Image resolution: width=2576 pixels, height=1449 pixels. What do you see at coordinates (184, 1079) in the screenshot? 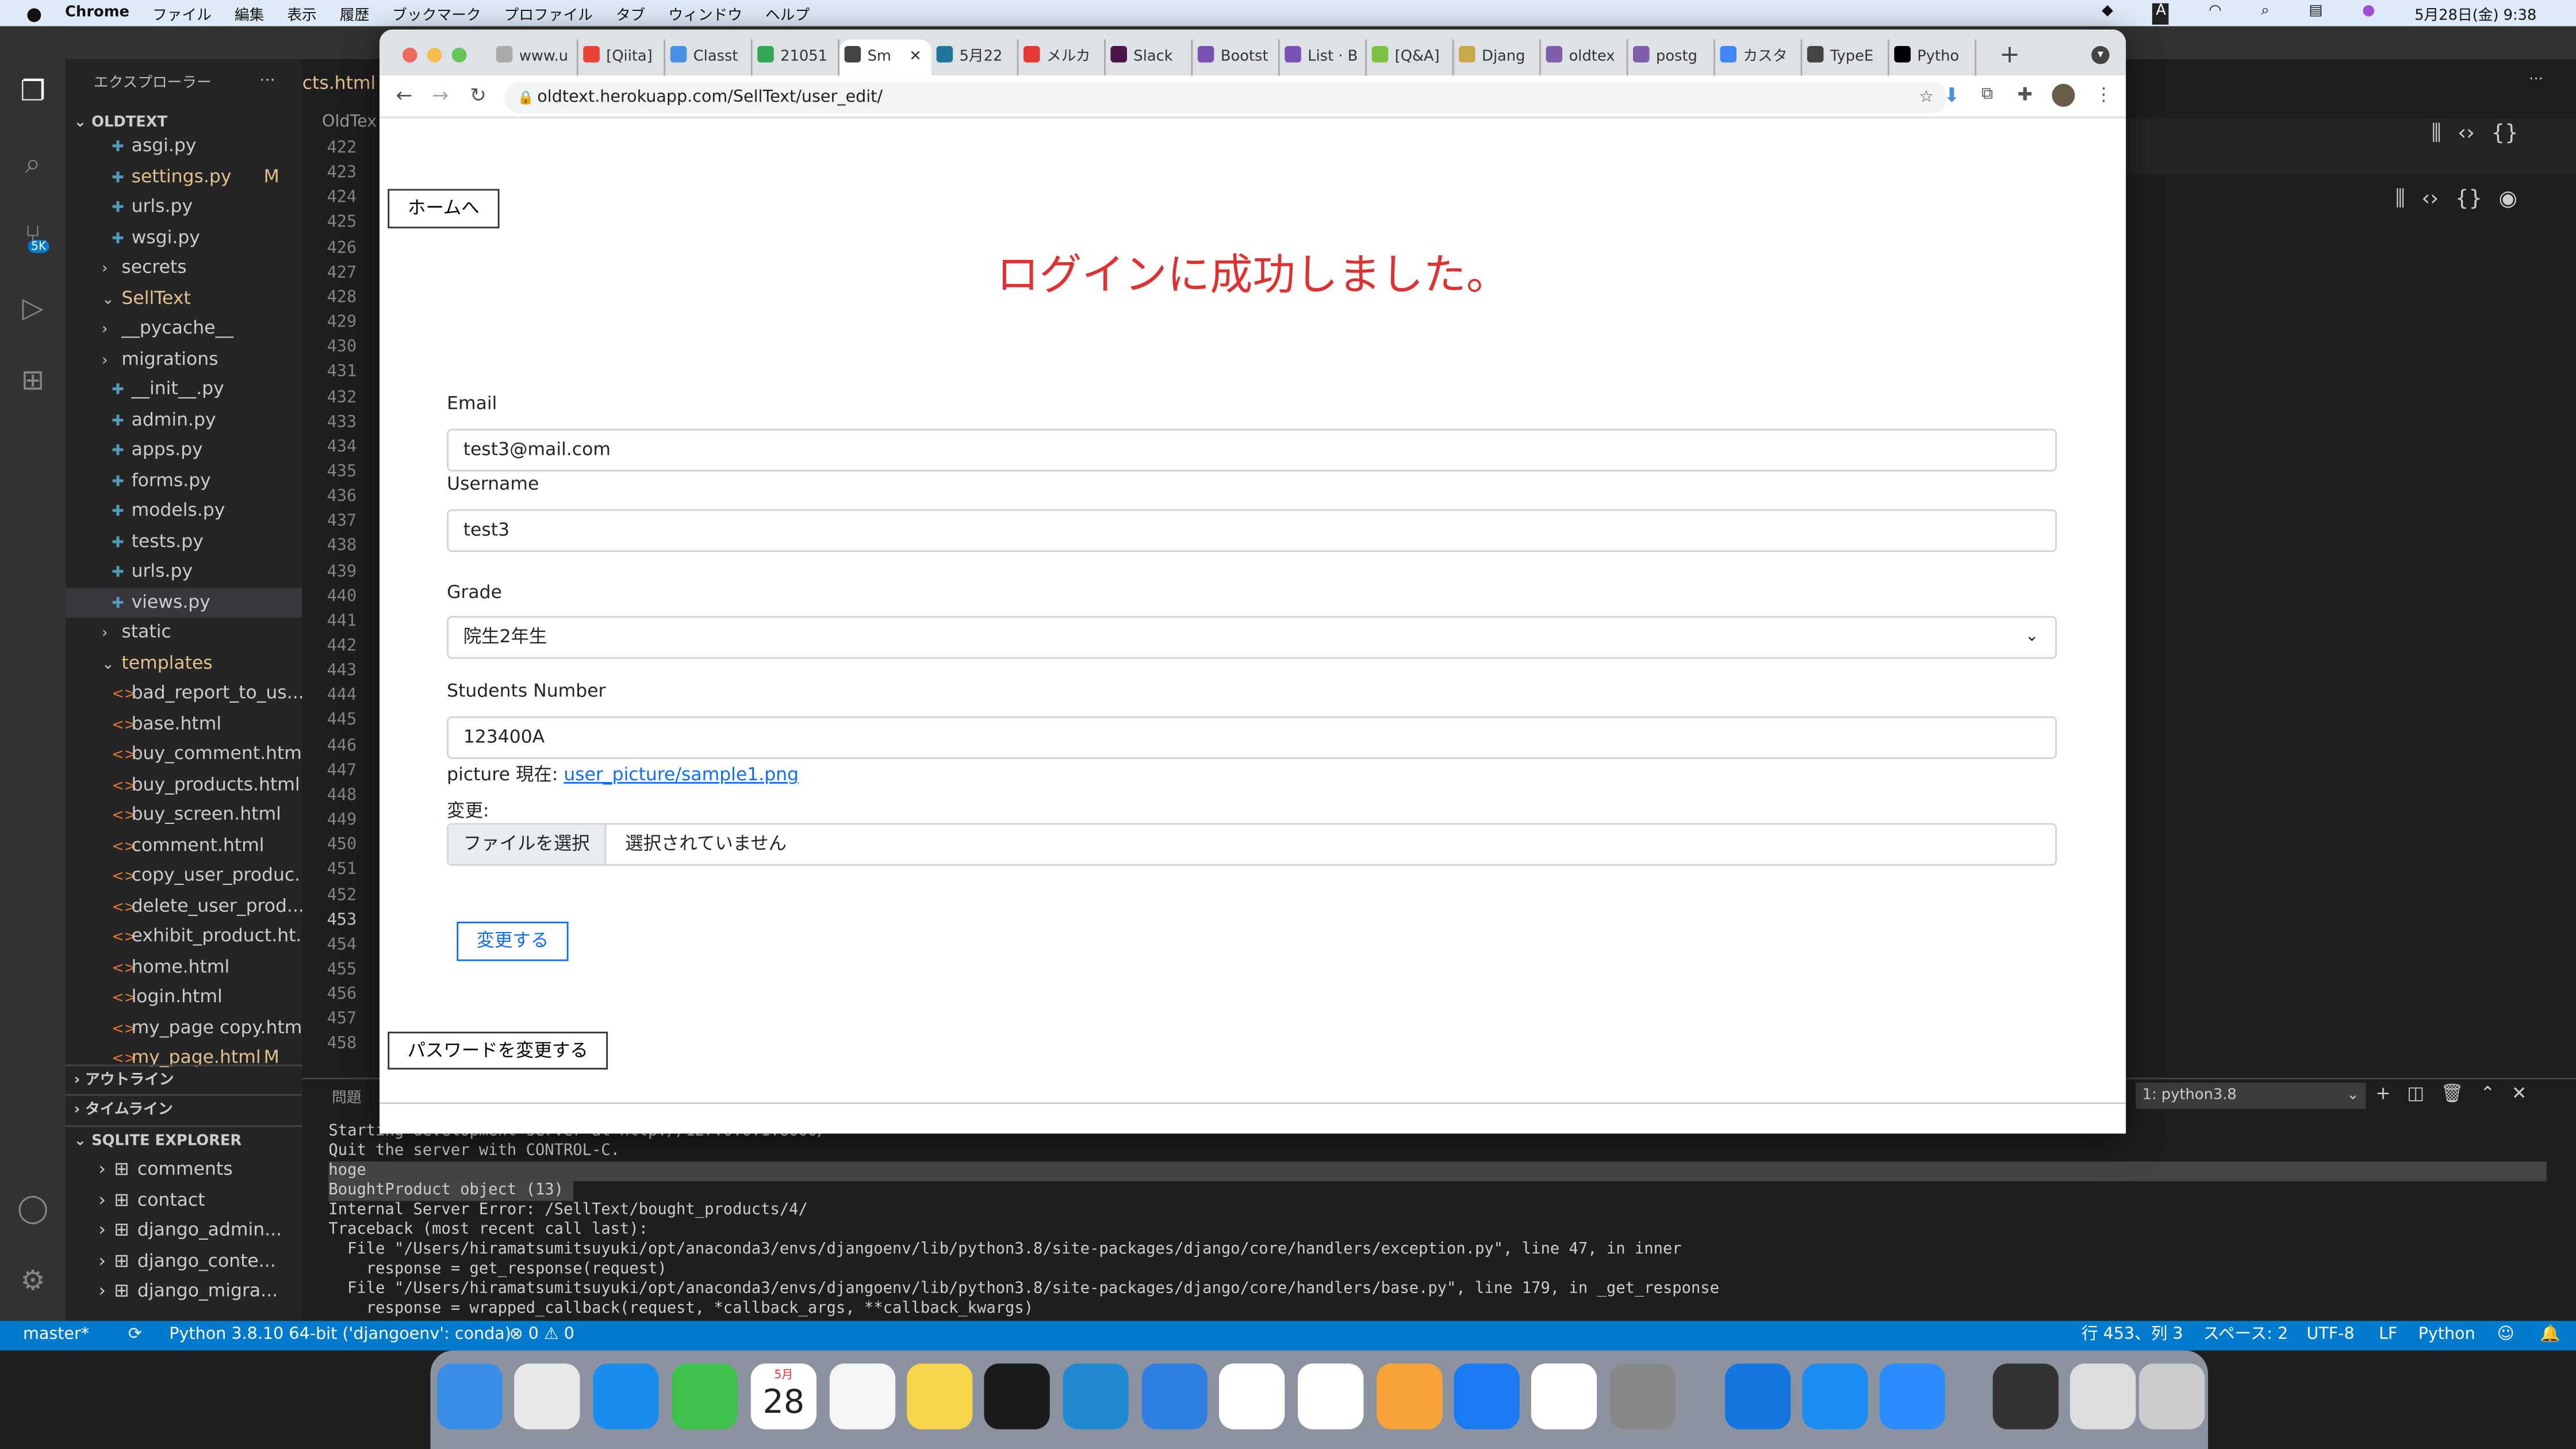
I see `outline-section: › アウトライン` at bounding box center [184, 1079].